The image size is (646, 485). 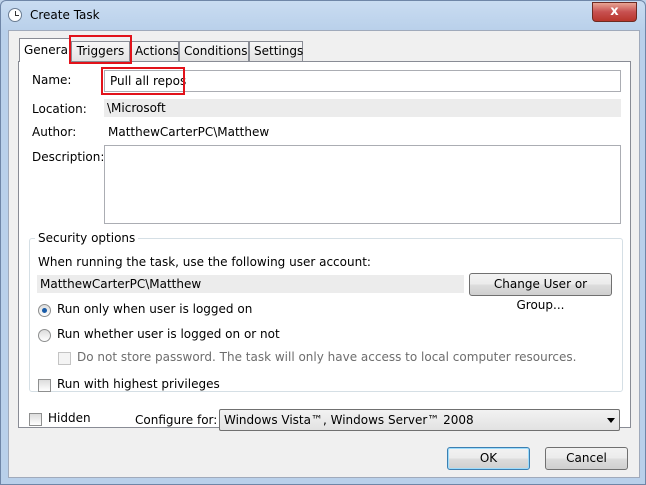 What do you see at coordinates (64, 358) in the screenshot?
I see `do-not-store-password-checkbox` at bounding box center [64, 358].